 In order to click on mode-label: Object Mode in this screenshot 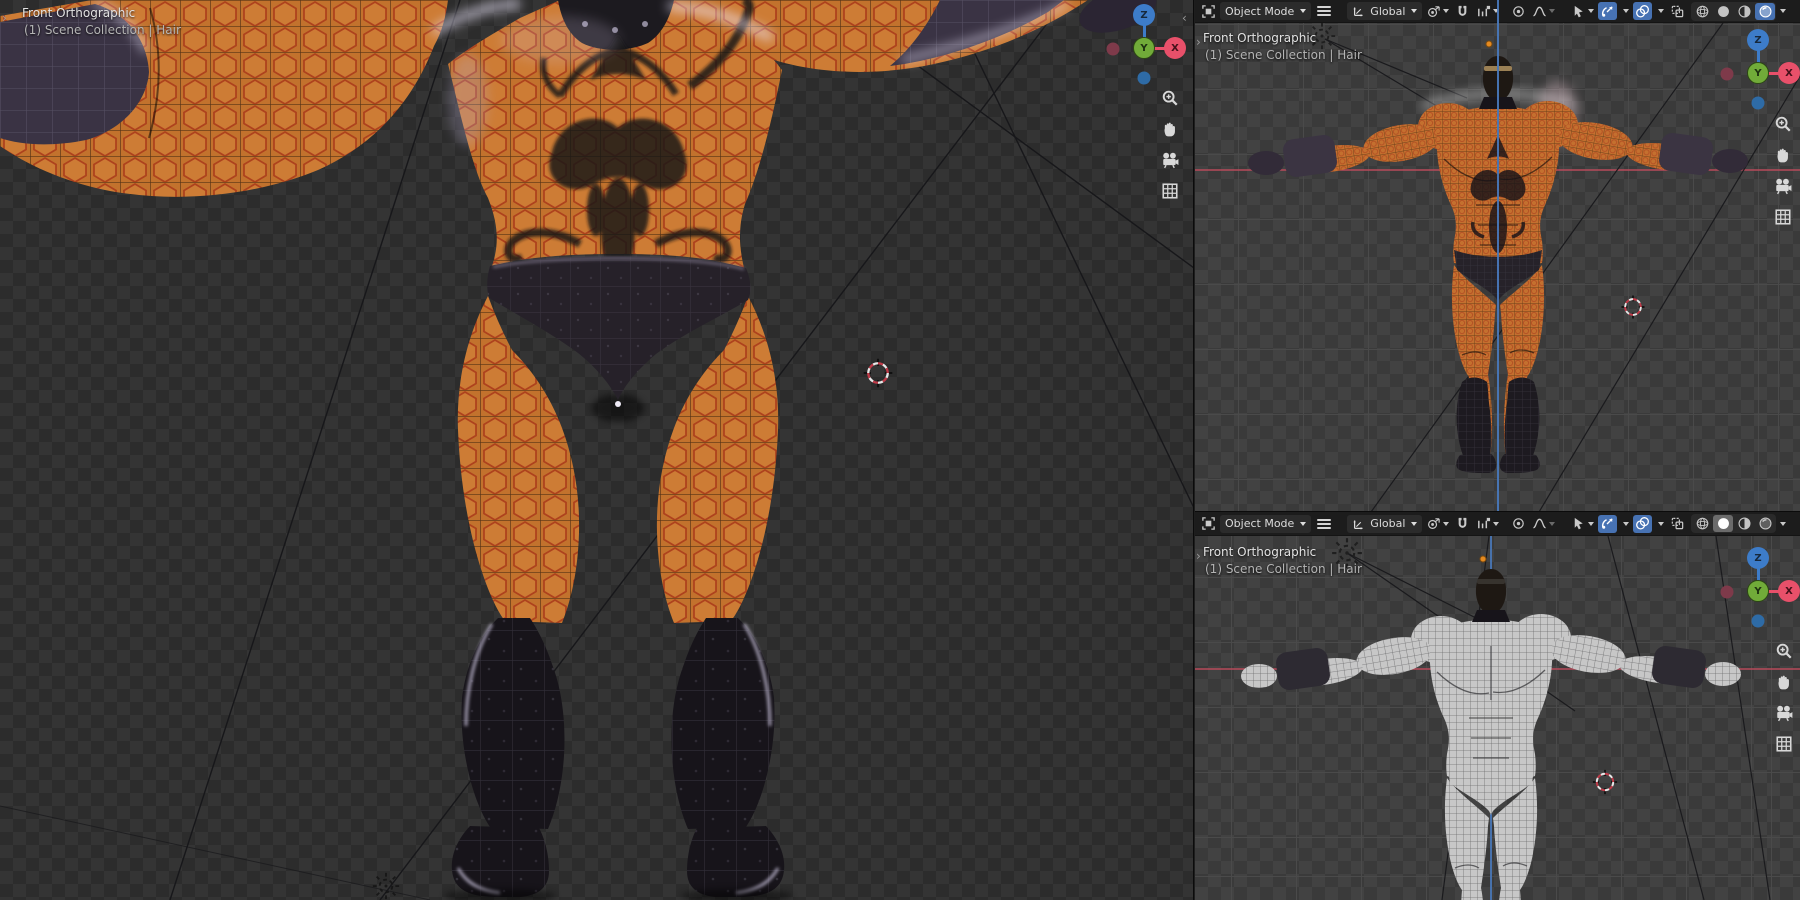, I will do `click(1260, 523)`.